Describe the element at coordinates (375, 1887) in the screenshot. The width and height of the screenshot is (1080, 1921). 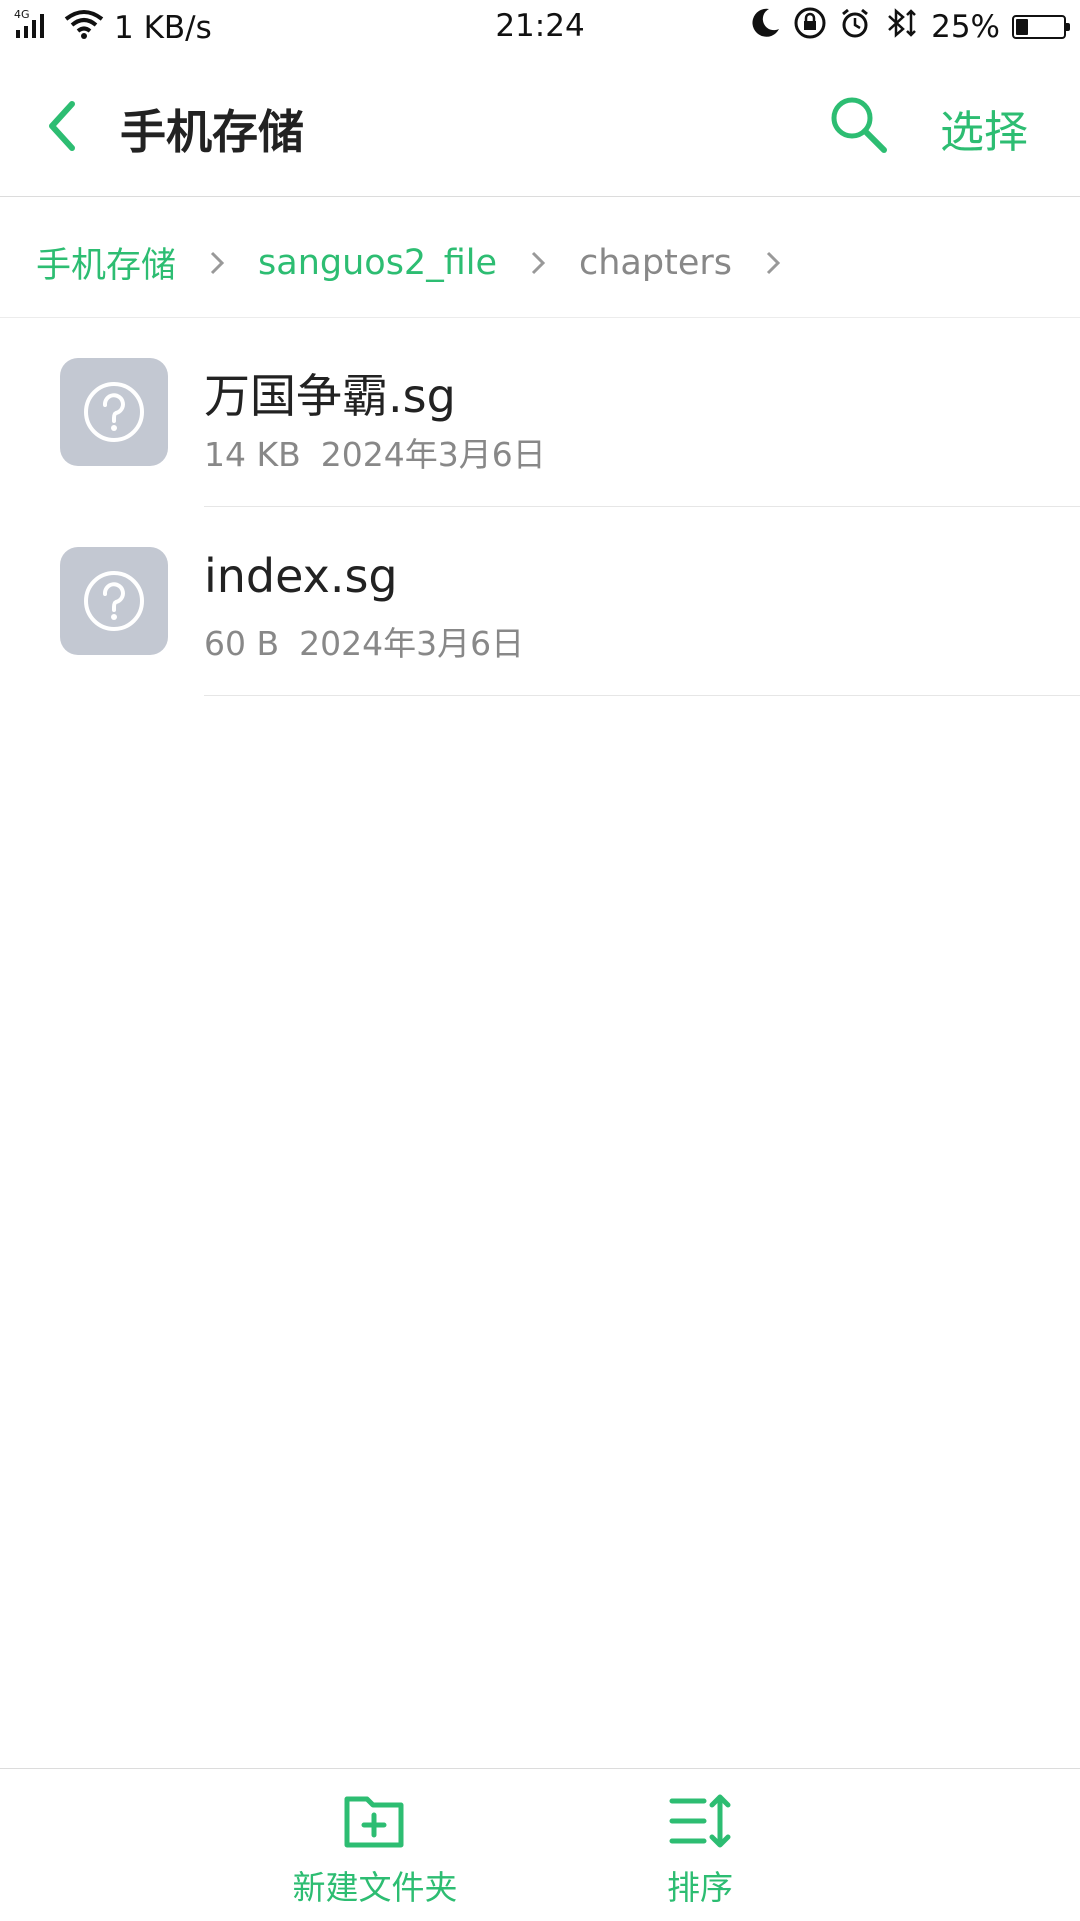
I see `new-folder-label: 新建文件夹` at that location.